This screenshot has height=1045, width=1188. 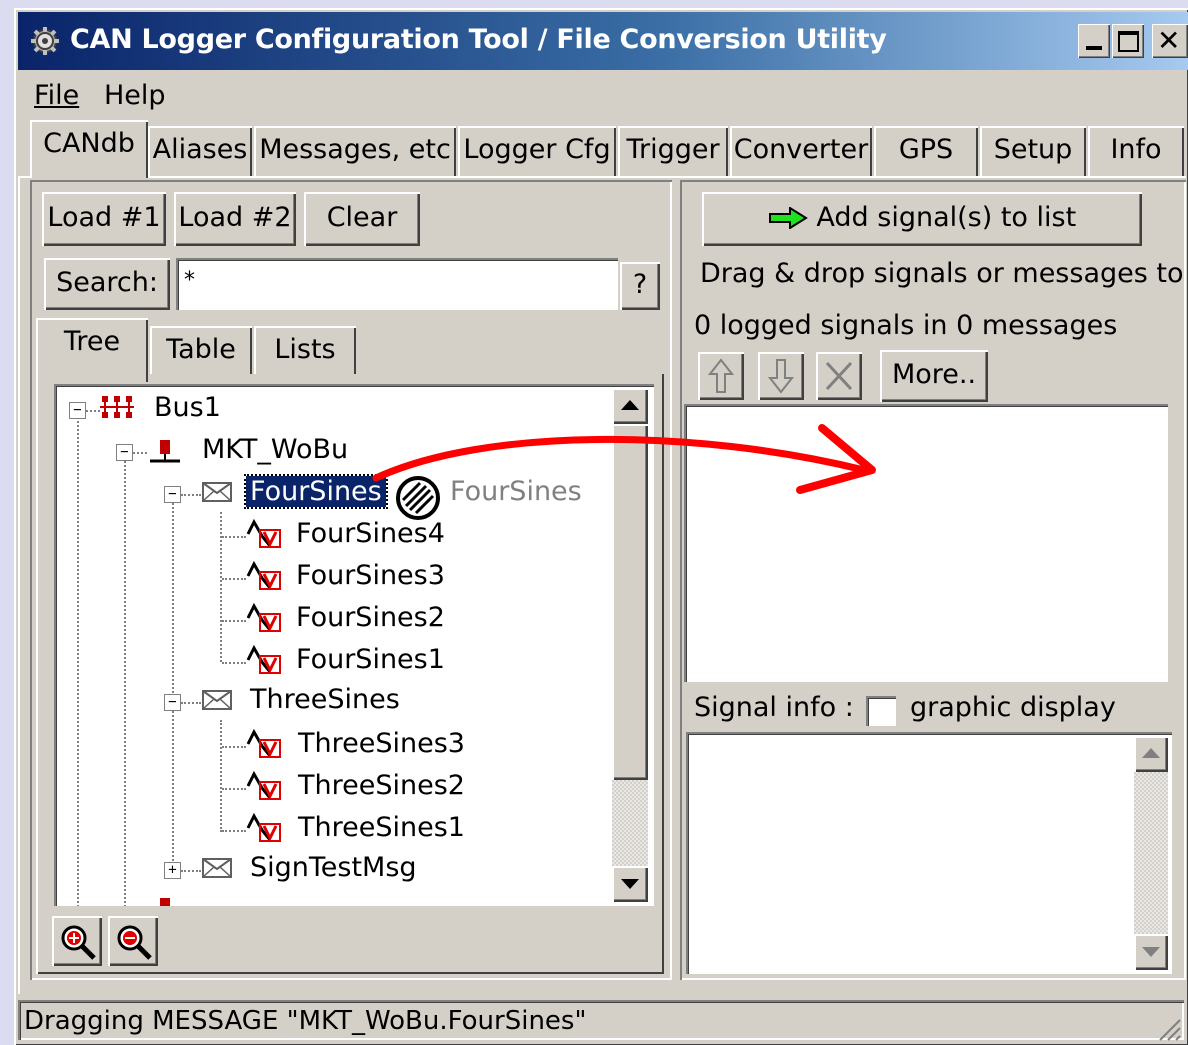 What do you see at coordinates (370, 575) in the screenshot?
I see `tree-item-signal: FourSines3` at bounding box center [370, 575].